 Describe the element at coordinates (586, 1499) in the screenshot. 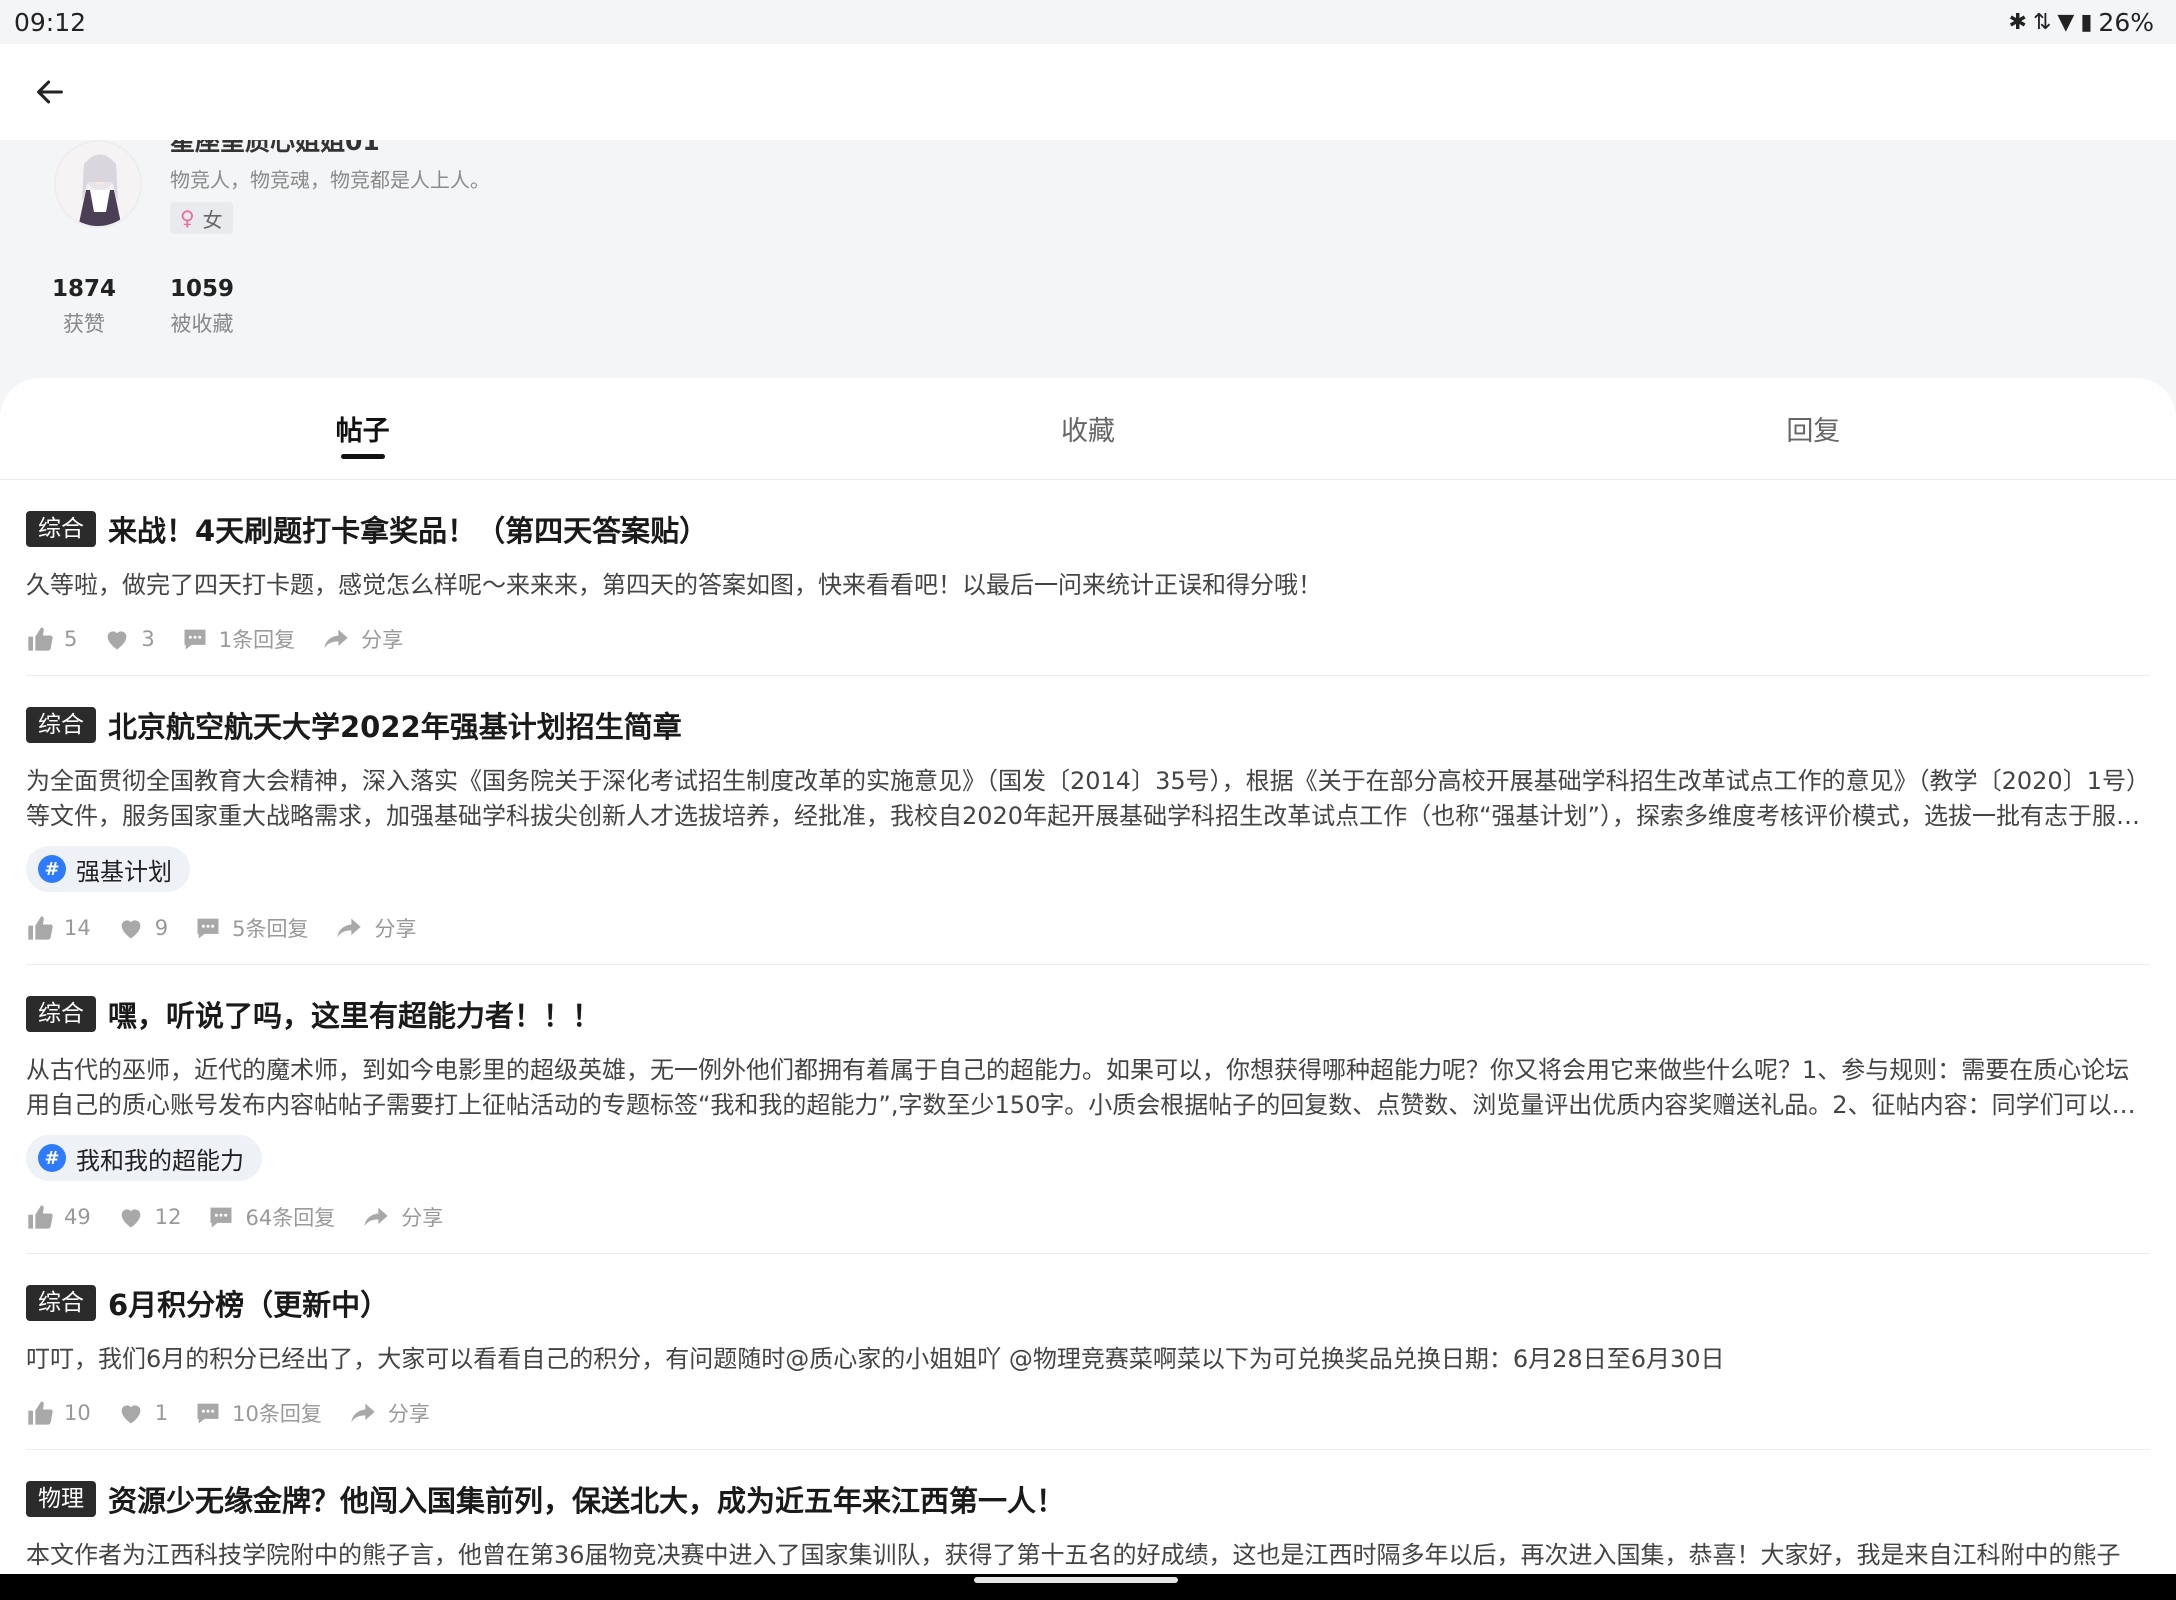

I see `post-title: 资源少无缘金牌？他闯入国集前列，保送北大，成为近五年来江西第一人！` at that location.